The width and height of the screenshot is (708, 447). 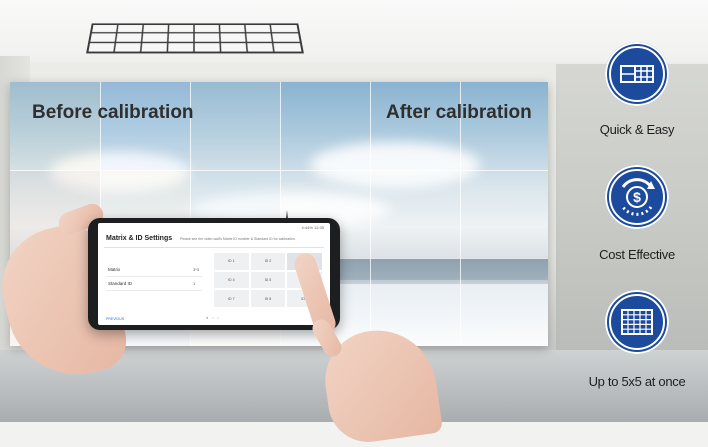 What do you see at coordinates (637, 254) in the screenshot?
I see `feature-label: Cost Effective` at bounding box center [637, 254].